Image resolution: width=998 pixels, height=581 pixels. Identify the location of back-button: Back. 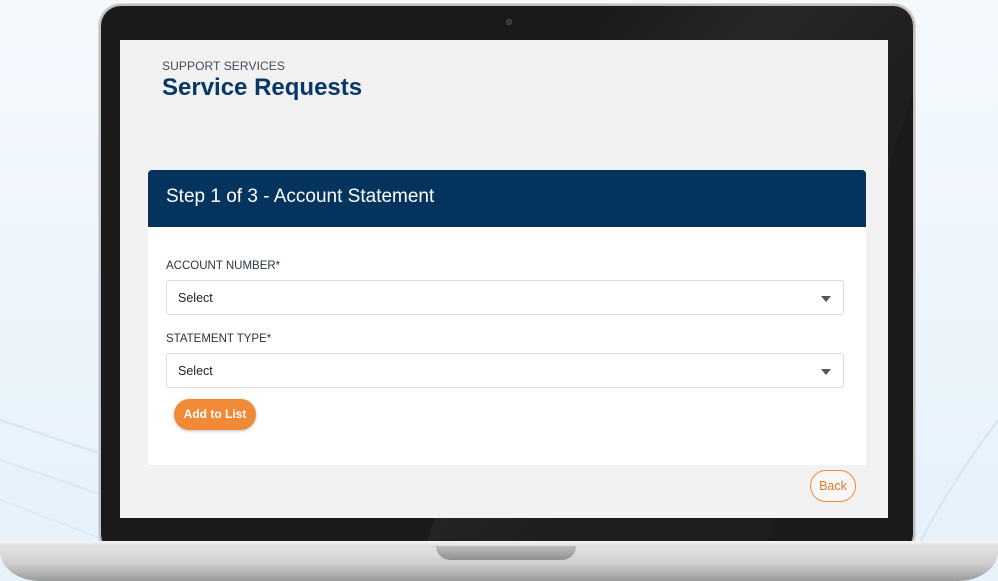
(833, 486).